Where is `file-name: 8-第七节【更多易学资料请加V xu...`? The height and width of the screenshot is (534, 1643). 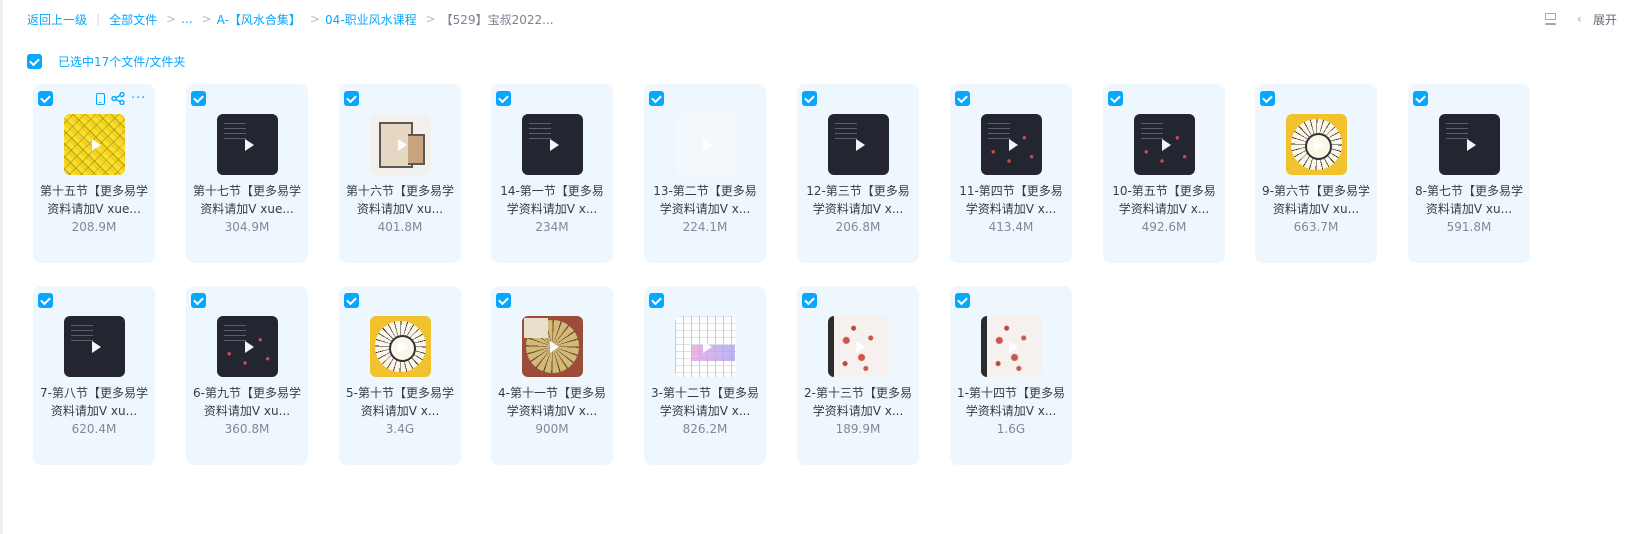
file-name: 8-第七节【更多易学资料请加V xu... is located at coordinates (1469, 200).